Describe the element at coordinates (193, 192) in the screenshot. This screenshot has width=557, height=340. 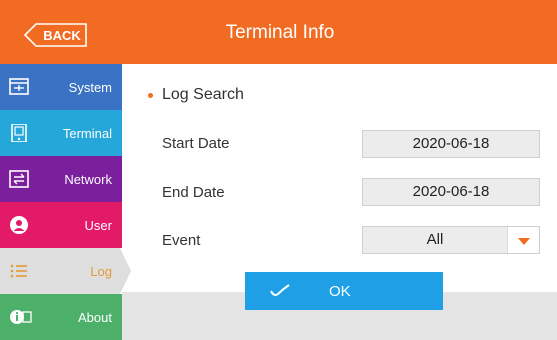
I see `end-date-label: End Date` at that location.